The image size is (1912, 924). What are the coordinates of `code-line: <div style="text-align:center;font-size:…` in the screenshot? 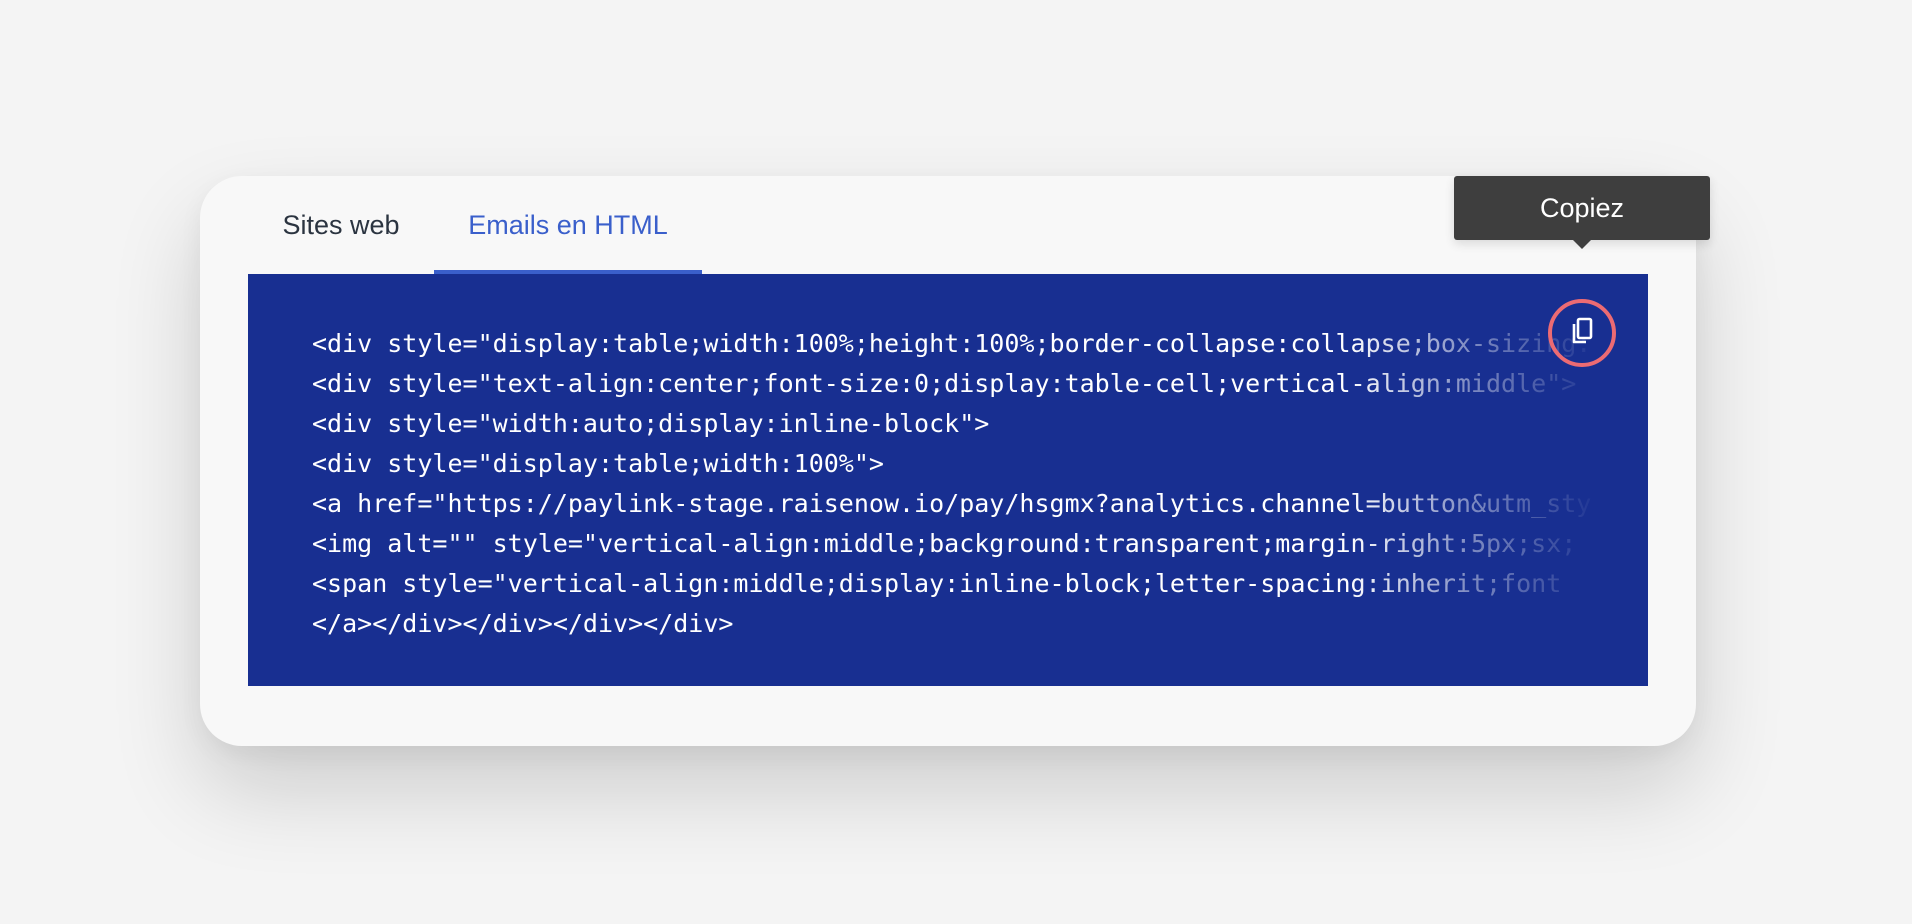 It's located at (944, 383).